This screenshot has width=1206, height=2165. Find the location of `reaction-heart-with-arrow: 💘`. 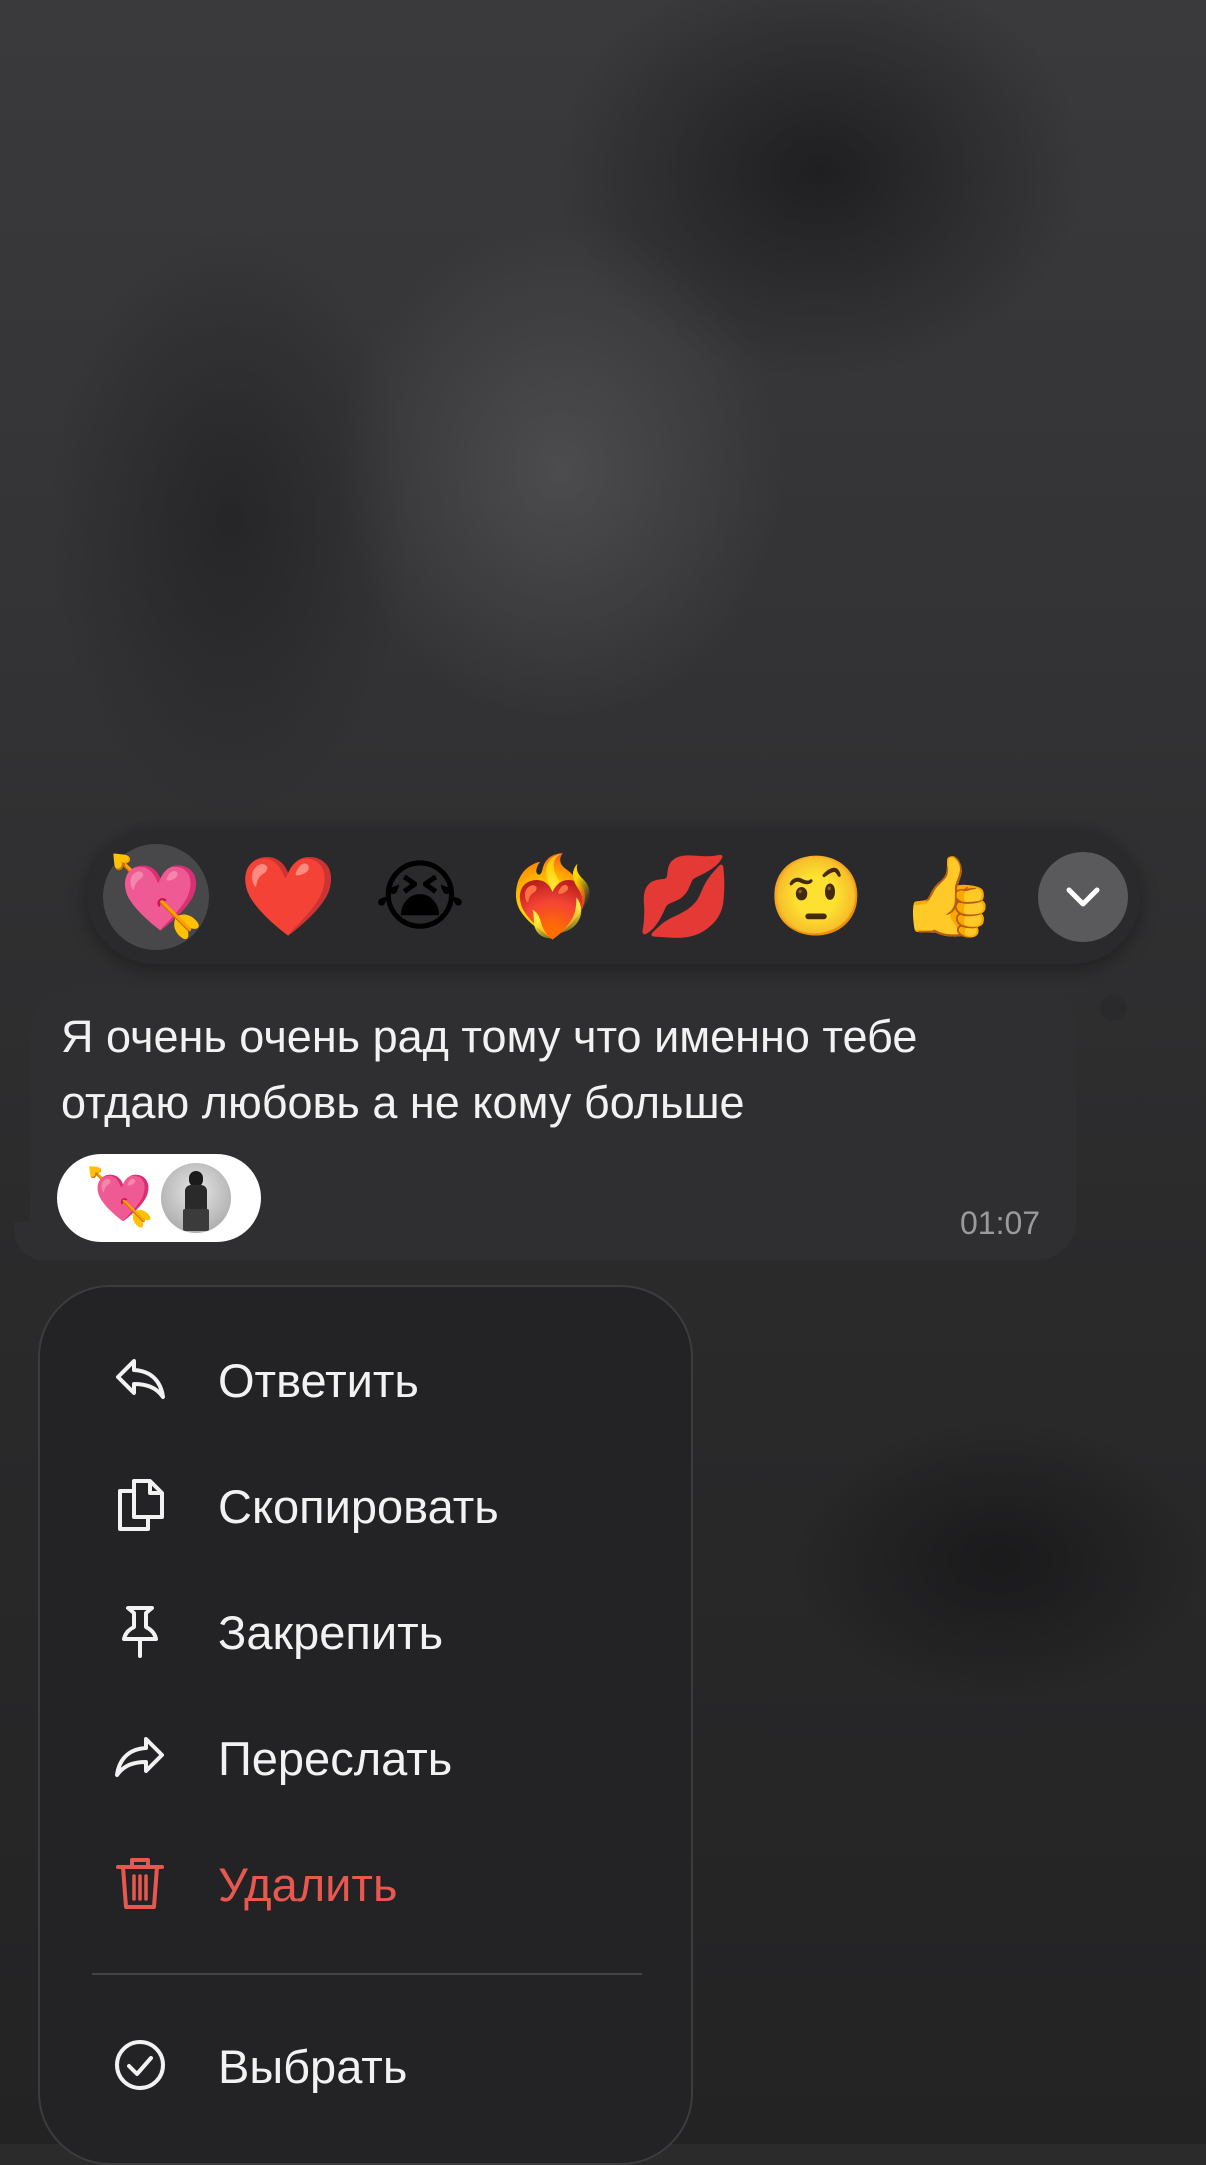

reaction-heart-with-arrow: 💘 is located at coordinates (156, 897).